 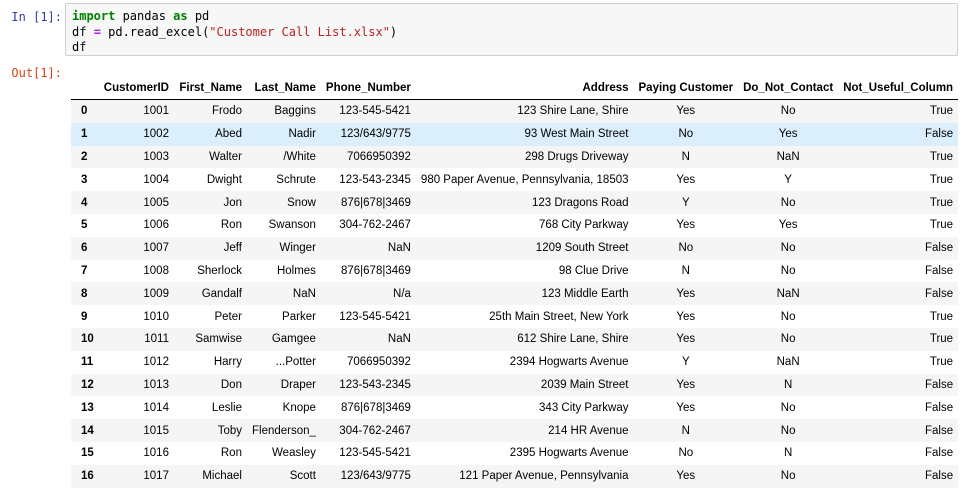 I want to click on row-index: 0, so click(x=84, y=111).